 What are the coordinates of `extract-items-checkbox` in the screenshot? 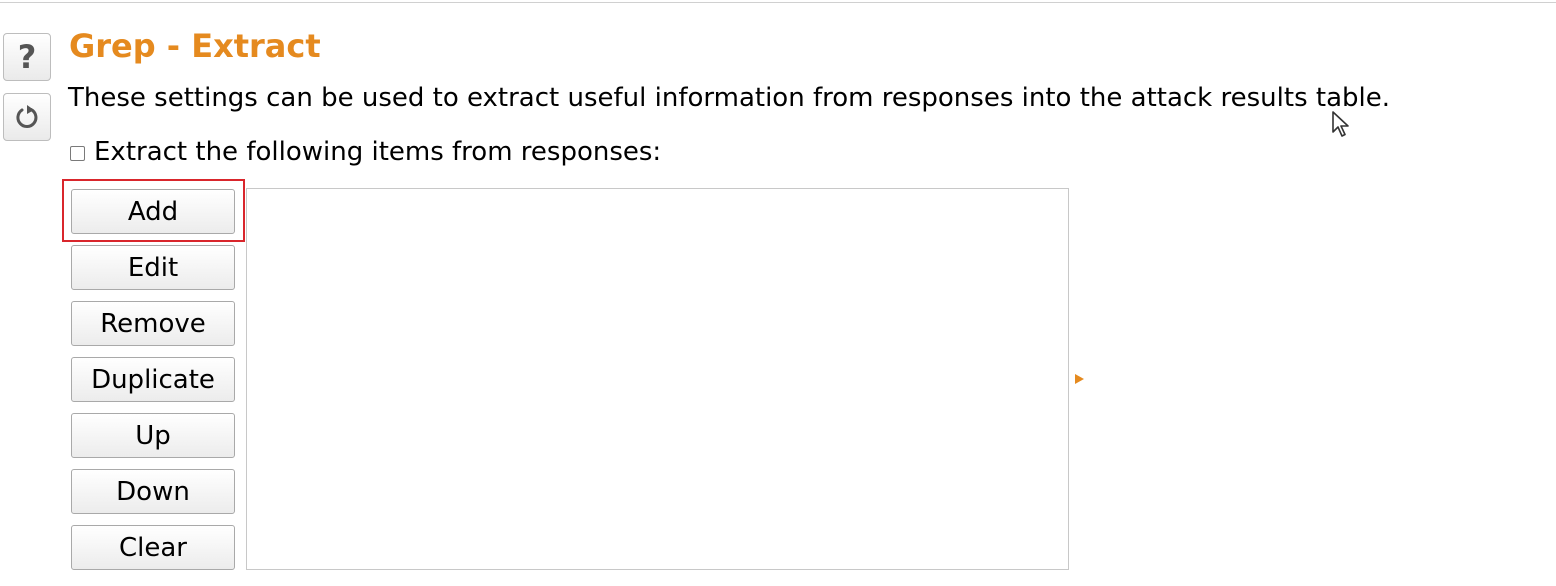 It's located at (77, 153).